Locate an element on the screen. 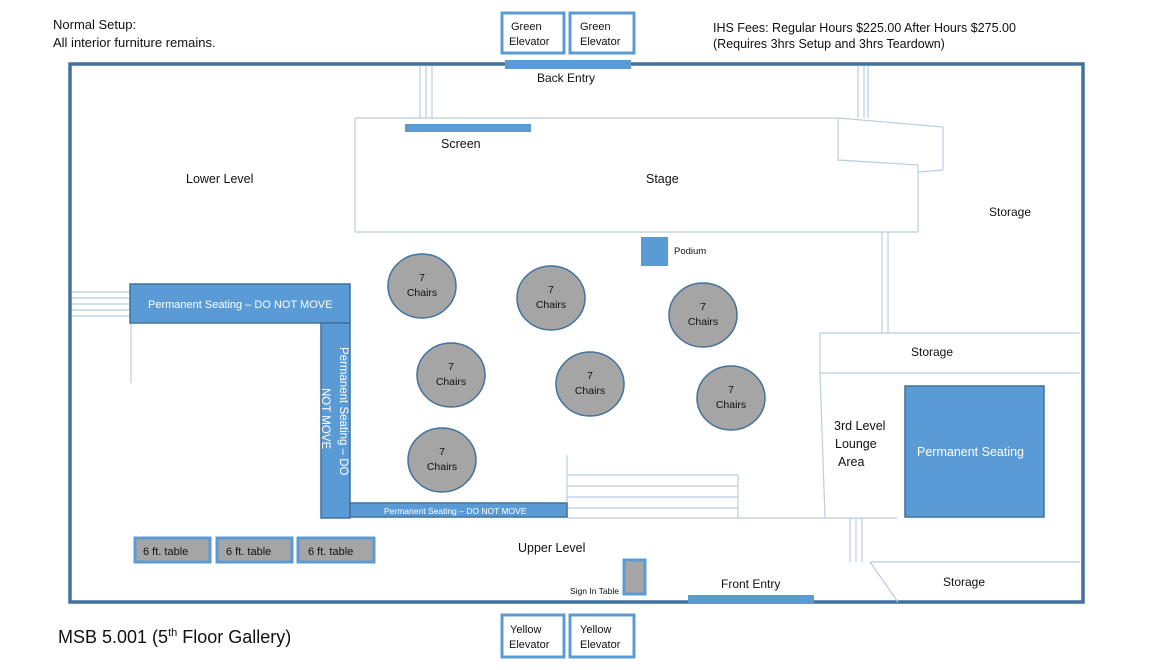 The width and height of the screenshot is (1150, 670). storage-label: Storage is located at coordinates (1010, 212).